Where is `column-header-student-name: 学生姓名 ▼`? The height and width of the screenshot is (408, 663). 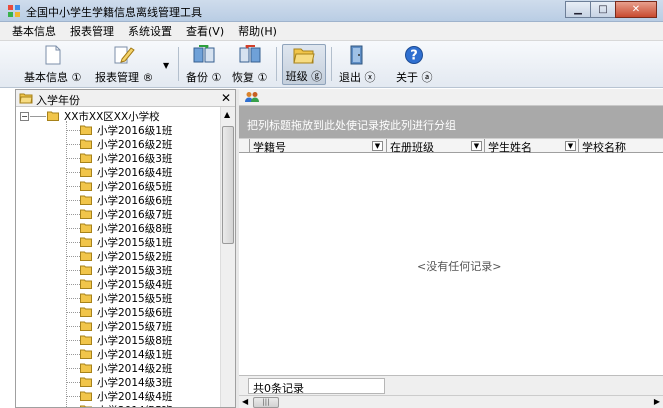
column-header-student-name: 学生姓名 ▼ is located at coordinates (531, 146).